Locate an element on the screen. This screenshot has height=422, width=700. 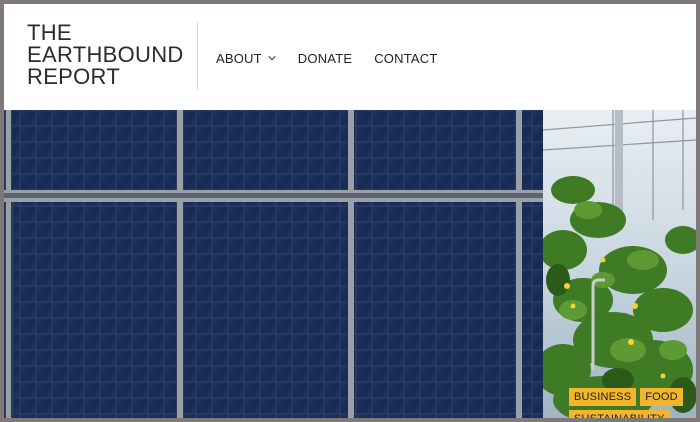
category-tags: BUSINESS FOOD SUSTAINABILITY is located at coordinates (632, 403).